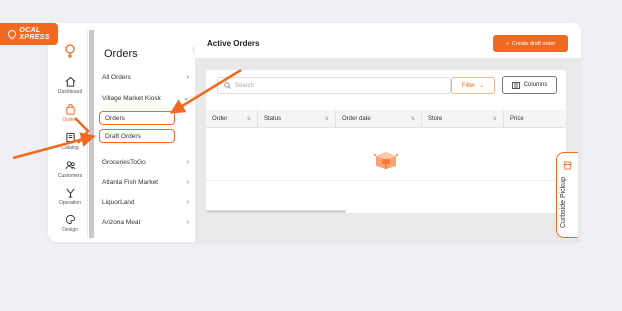 The width and height of the screenshot is (622, 311). What do you see at coordinates (145, 77) in the screenshot?
I see `subnav-item-all-orders: All Orders ›` at bounding box center [145, 77].